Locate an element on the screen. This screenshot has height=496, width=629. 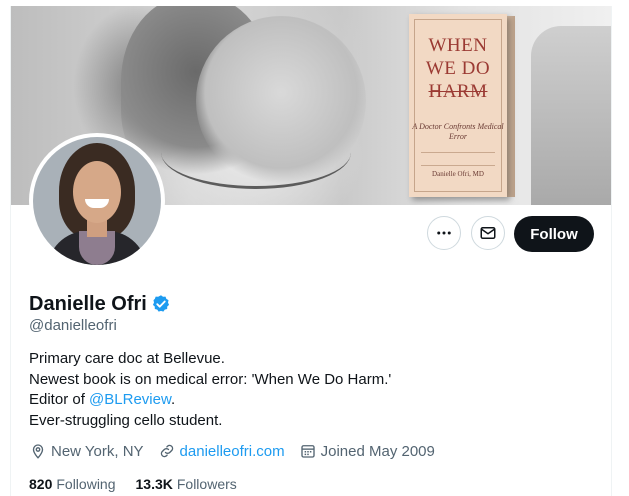
avatar is located at coordinates (97, 201).